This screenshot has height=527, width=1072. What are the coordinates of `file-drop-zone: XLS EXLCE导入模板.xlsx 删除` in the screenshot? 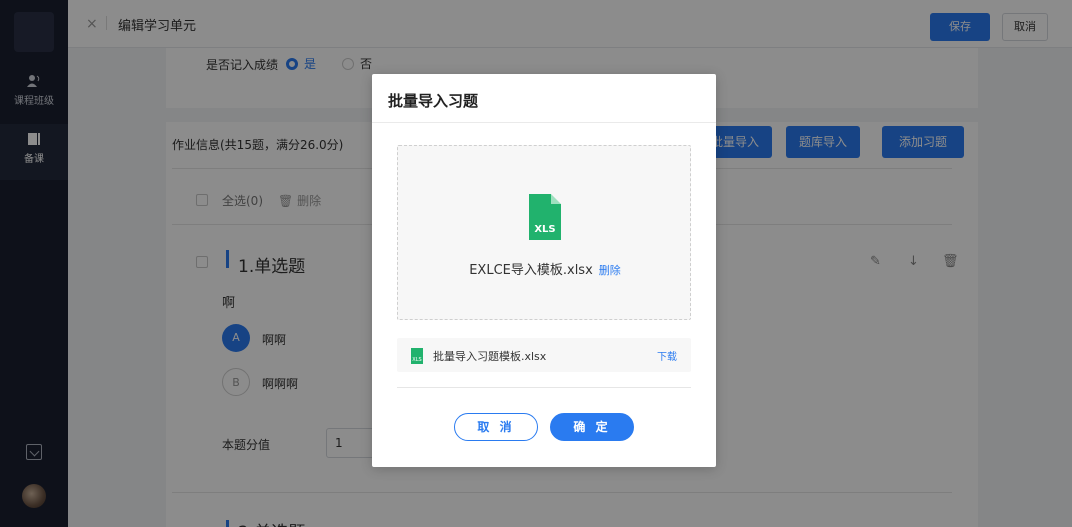 It's located at (544, 232).